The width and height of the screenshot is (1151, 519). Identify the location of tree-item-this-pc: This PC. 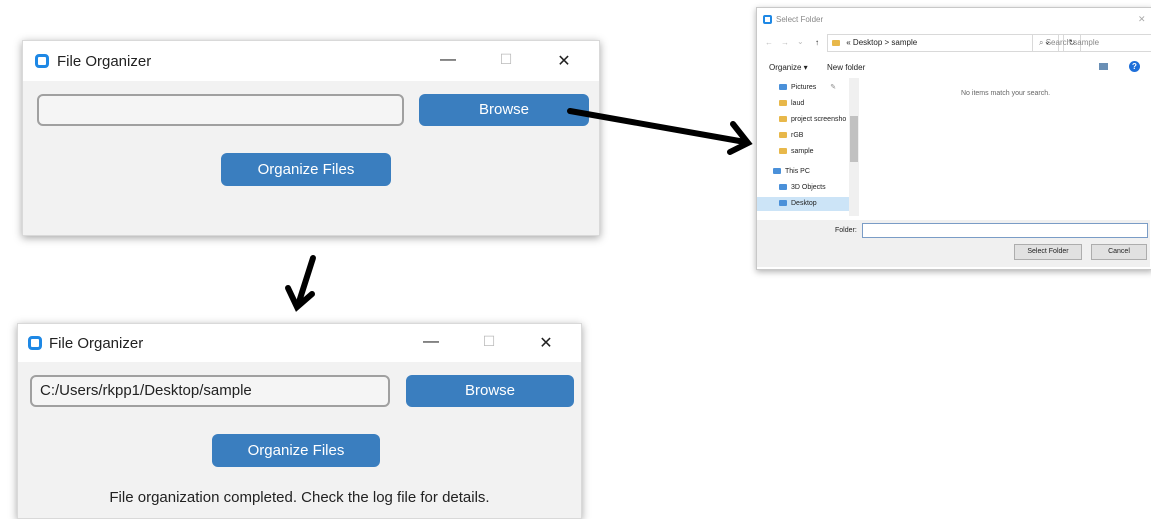
(791, 172).